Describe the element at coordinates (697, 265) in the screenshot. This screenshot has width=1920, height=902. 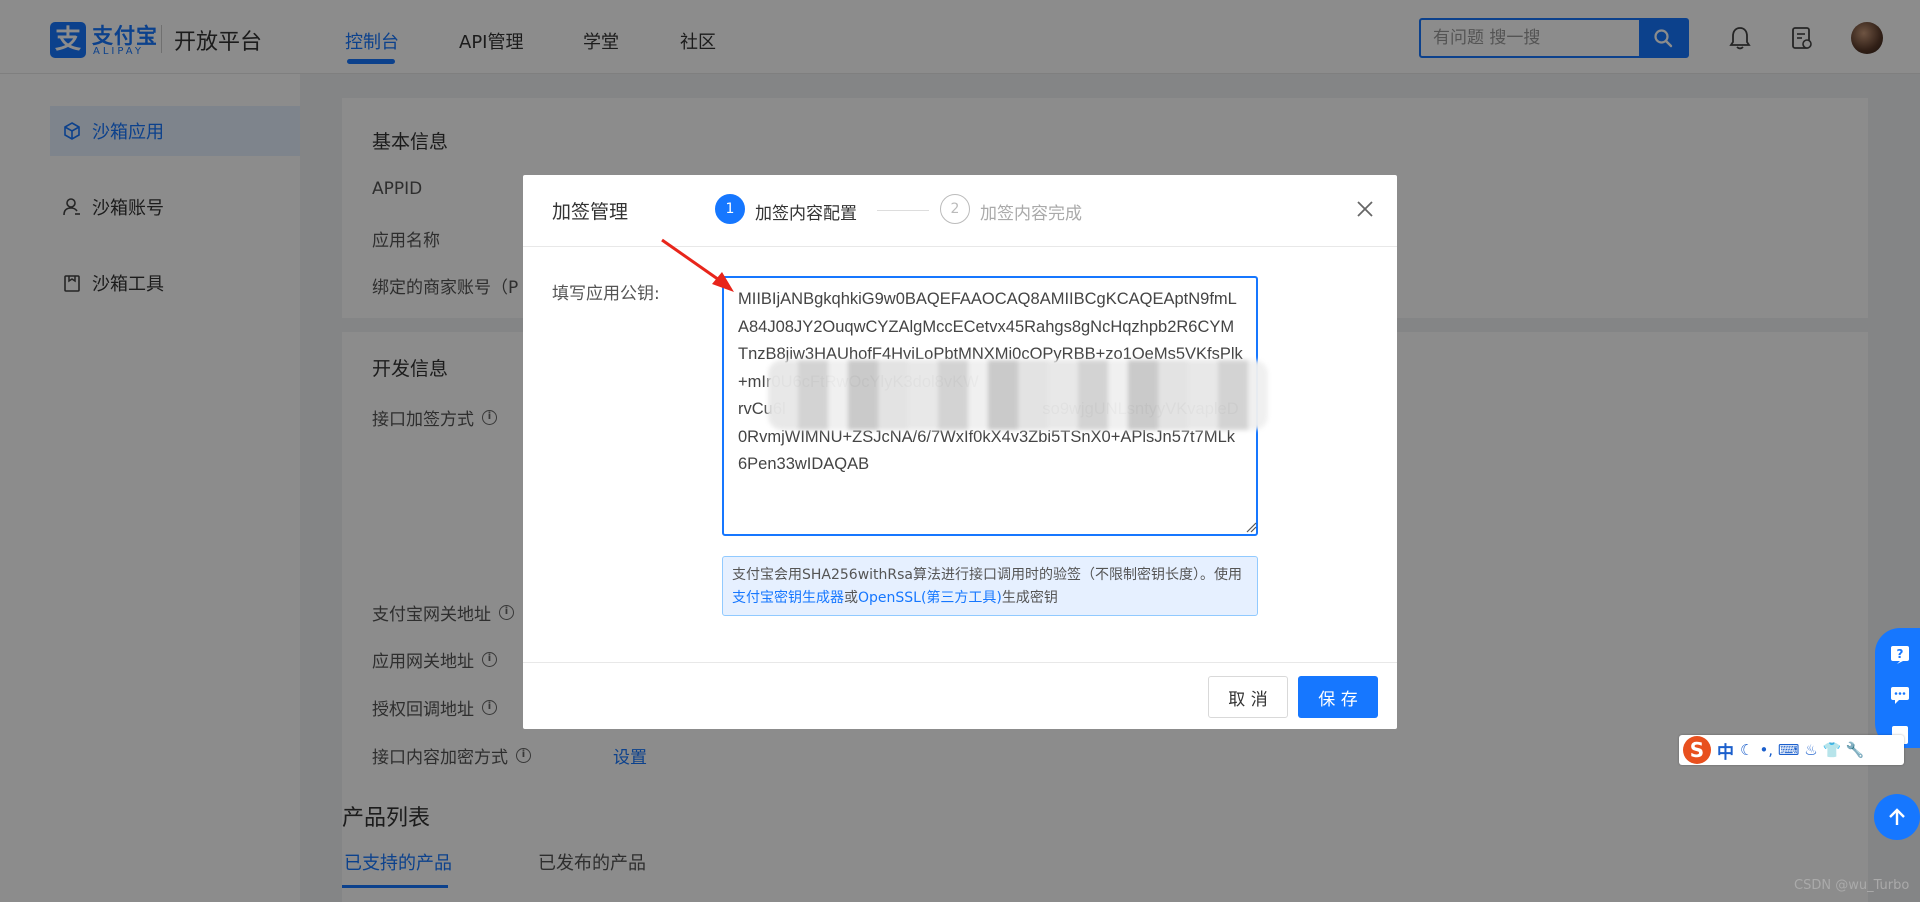
I see `annotation-arrow-icon` at that location.